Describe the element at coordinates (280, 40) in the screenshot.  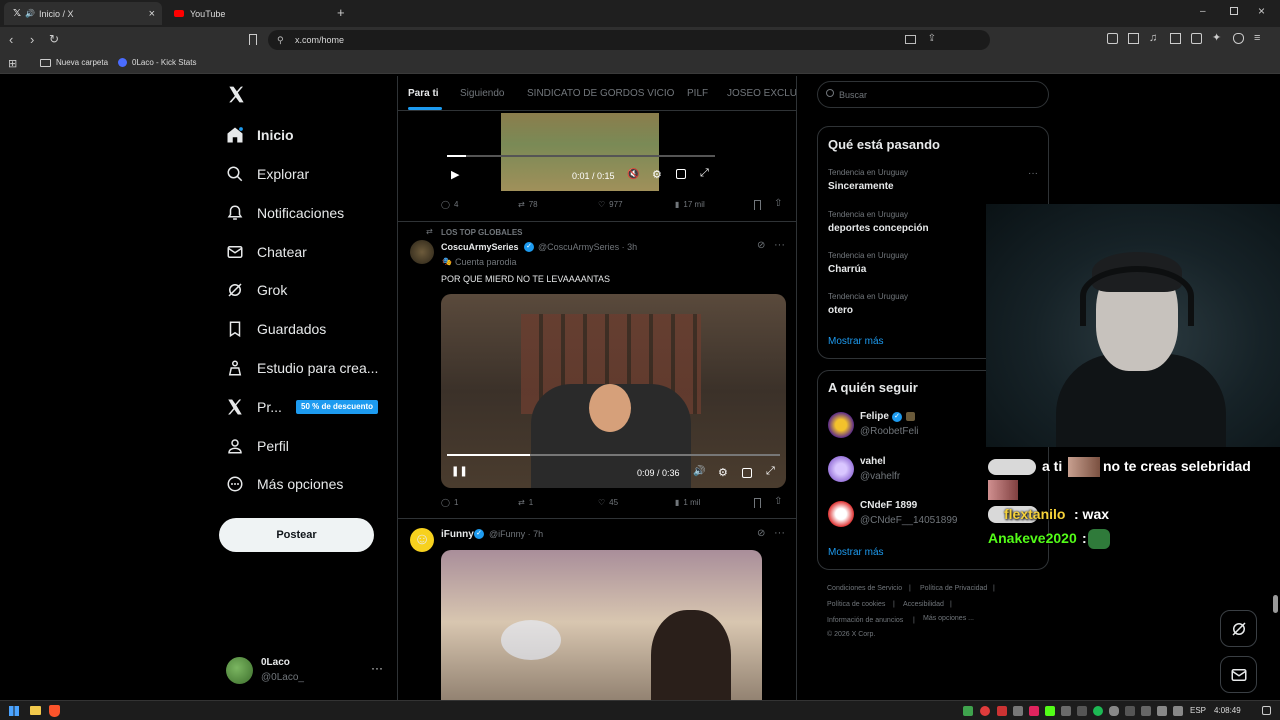
I see `site-info-icon: ⚲` at that location.